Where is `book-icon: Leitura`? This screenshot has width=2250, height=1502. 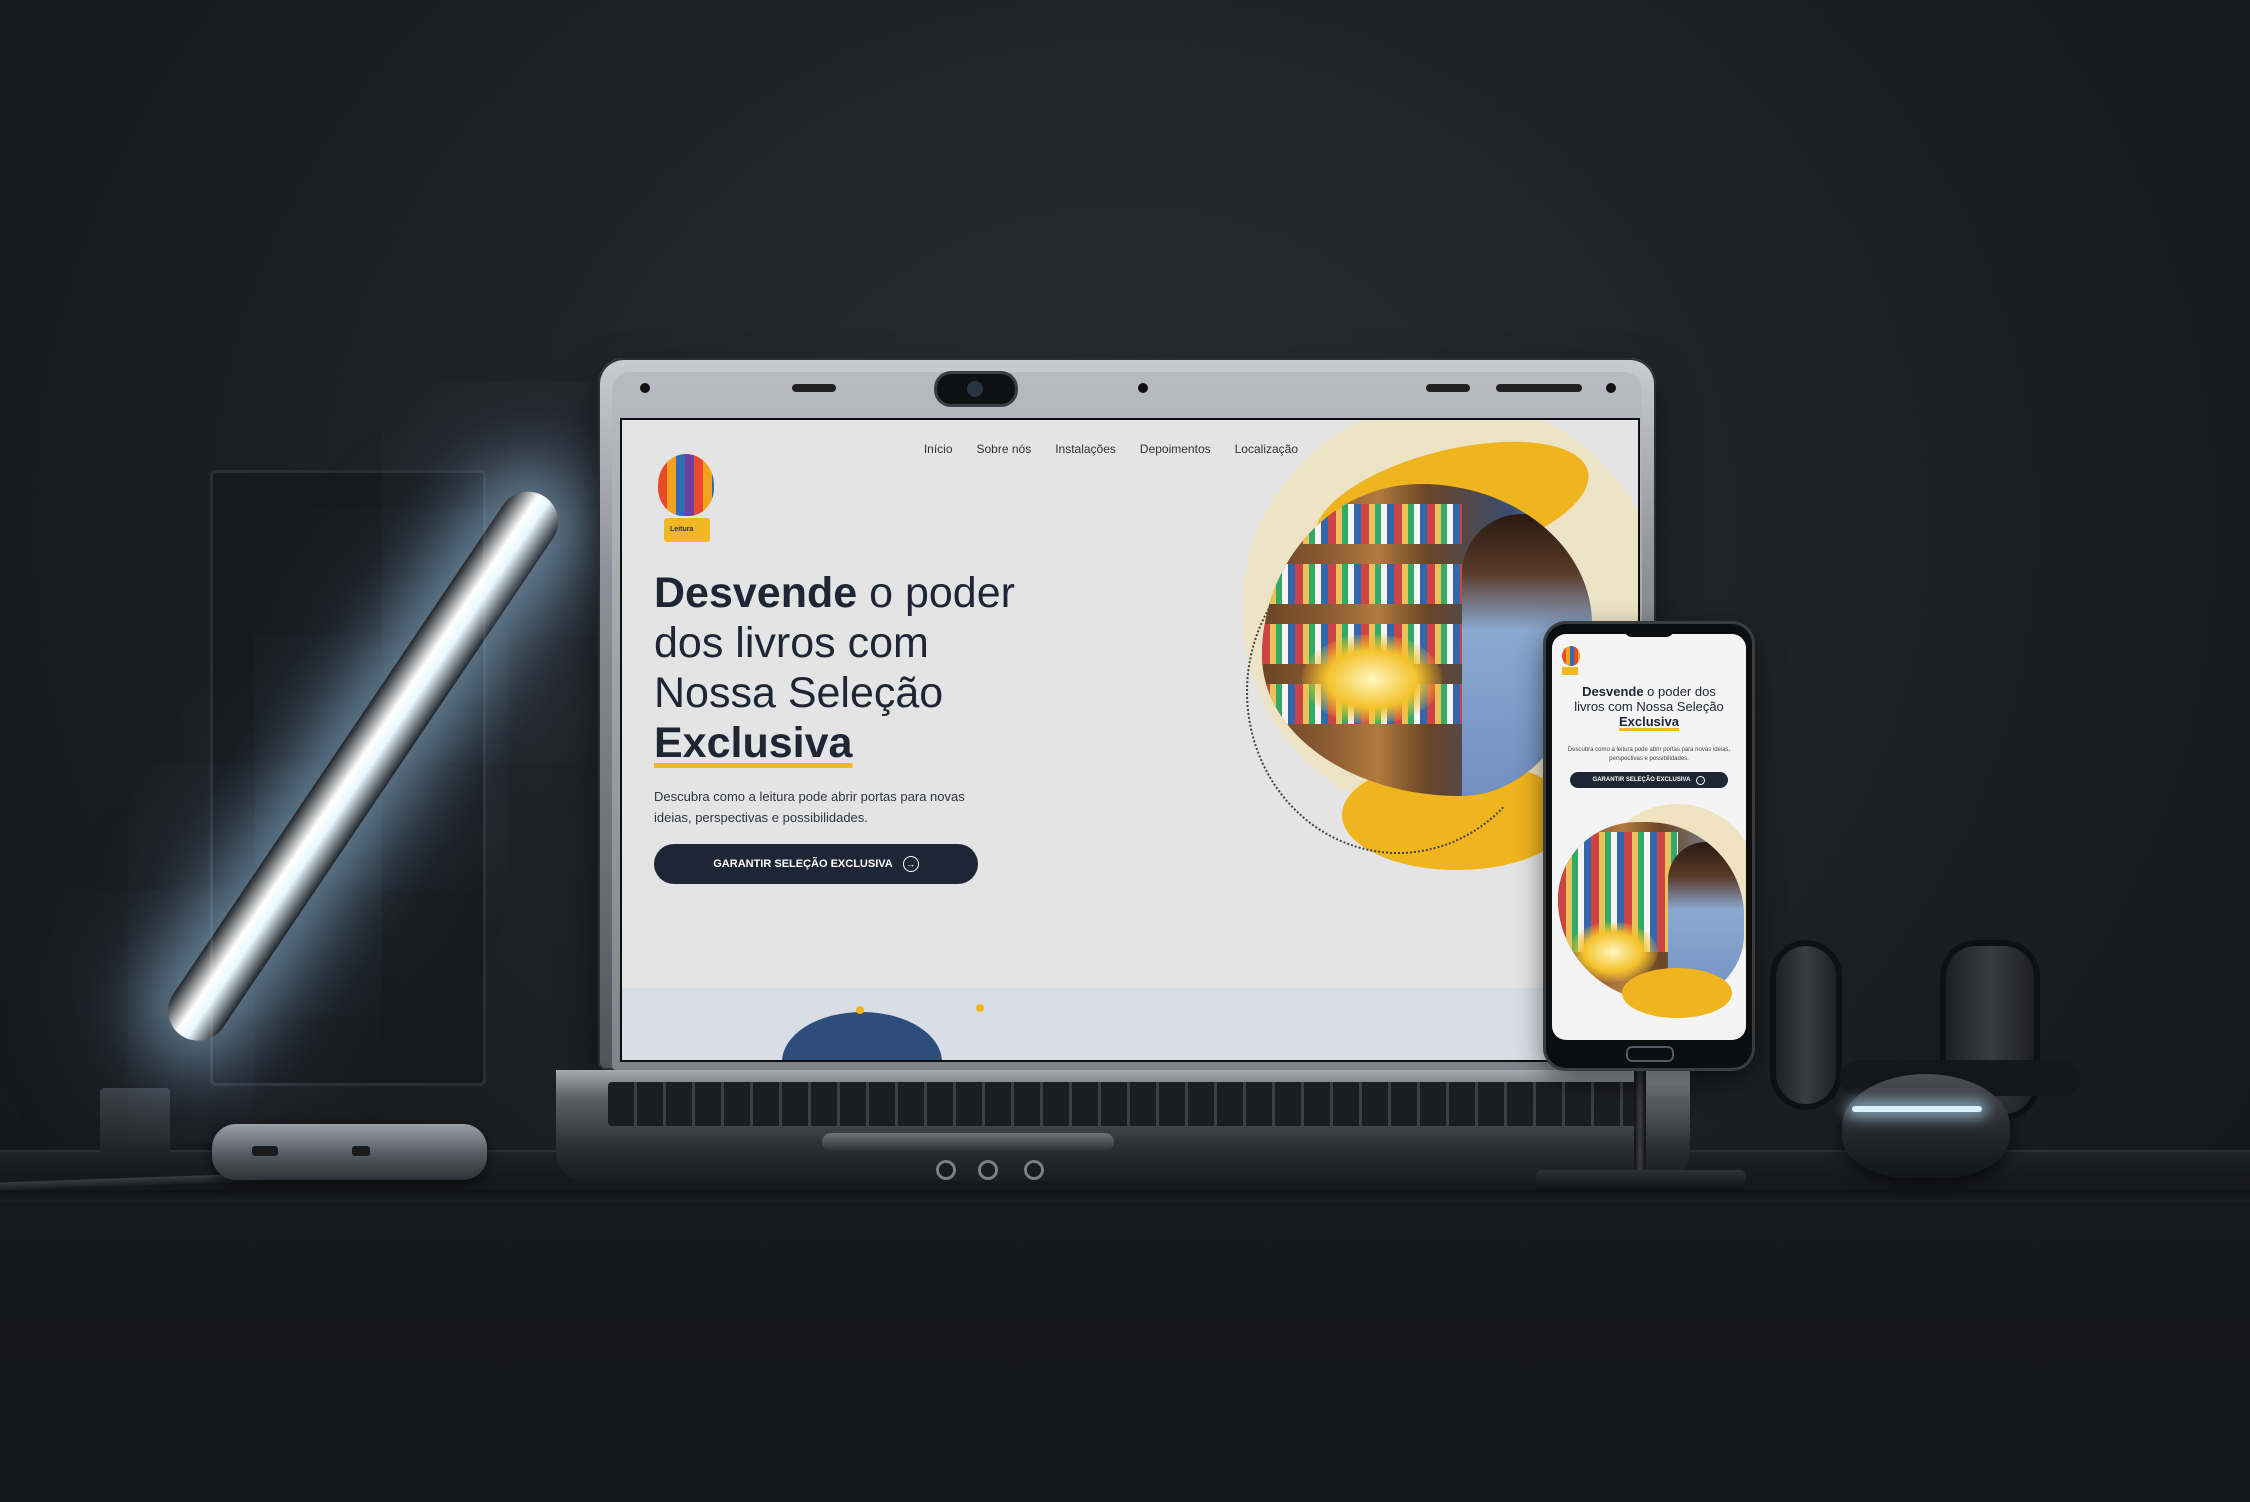
book-icon: Leitura is located at coordinates (687, 530).